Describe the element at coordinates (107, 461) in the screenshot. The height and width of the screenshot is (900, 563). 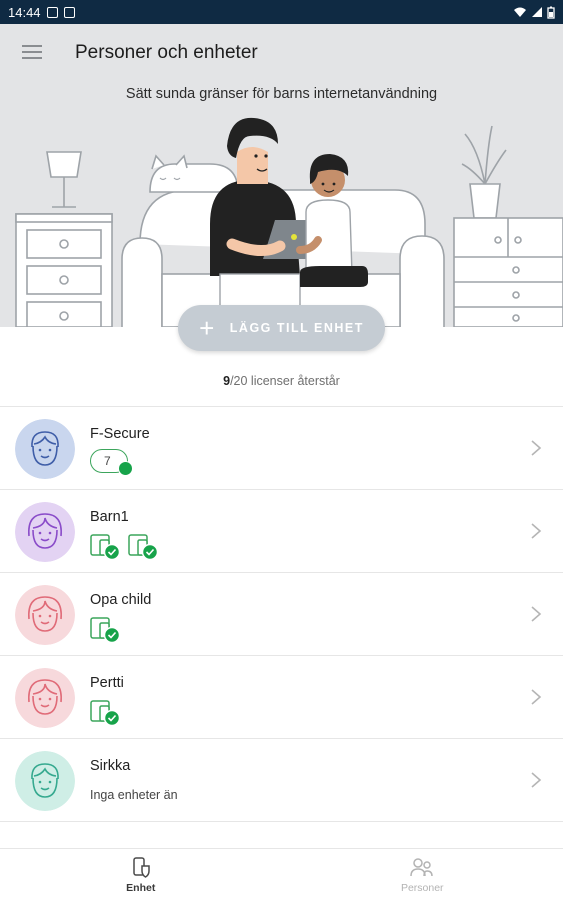
I see `device-count: 7` at that location.